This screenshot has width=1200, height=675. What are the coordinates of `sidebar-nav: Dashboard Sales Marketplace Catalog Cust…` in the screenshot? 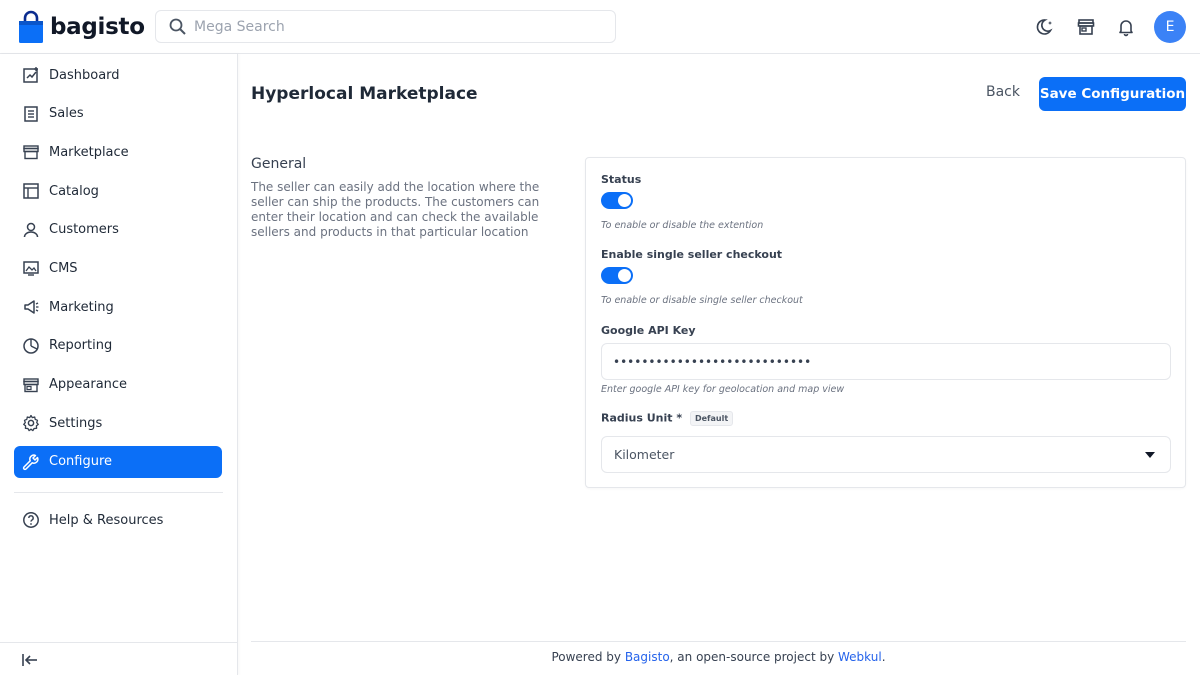 It's located at (118, 266).